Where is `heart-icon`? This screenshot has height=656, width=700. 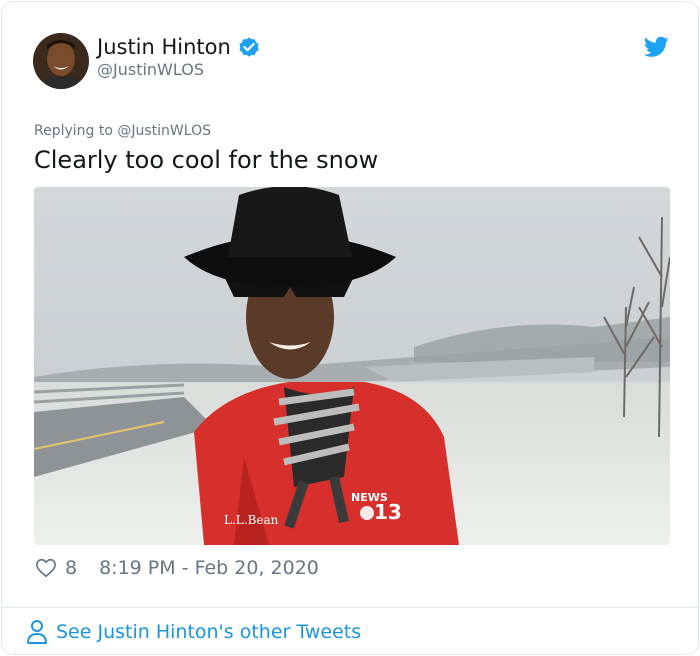
heart-icon is located at coordinates (46, 568).